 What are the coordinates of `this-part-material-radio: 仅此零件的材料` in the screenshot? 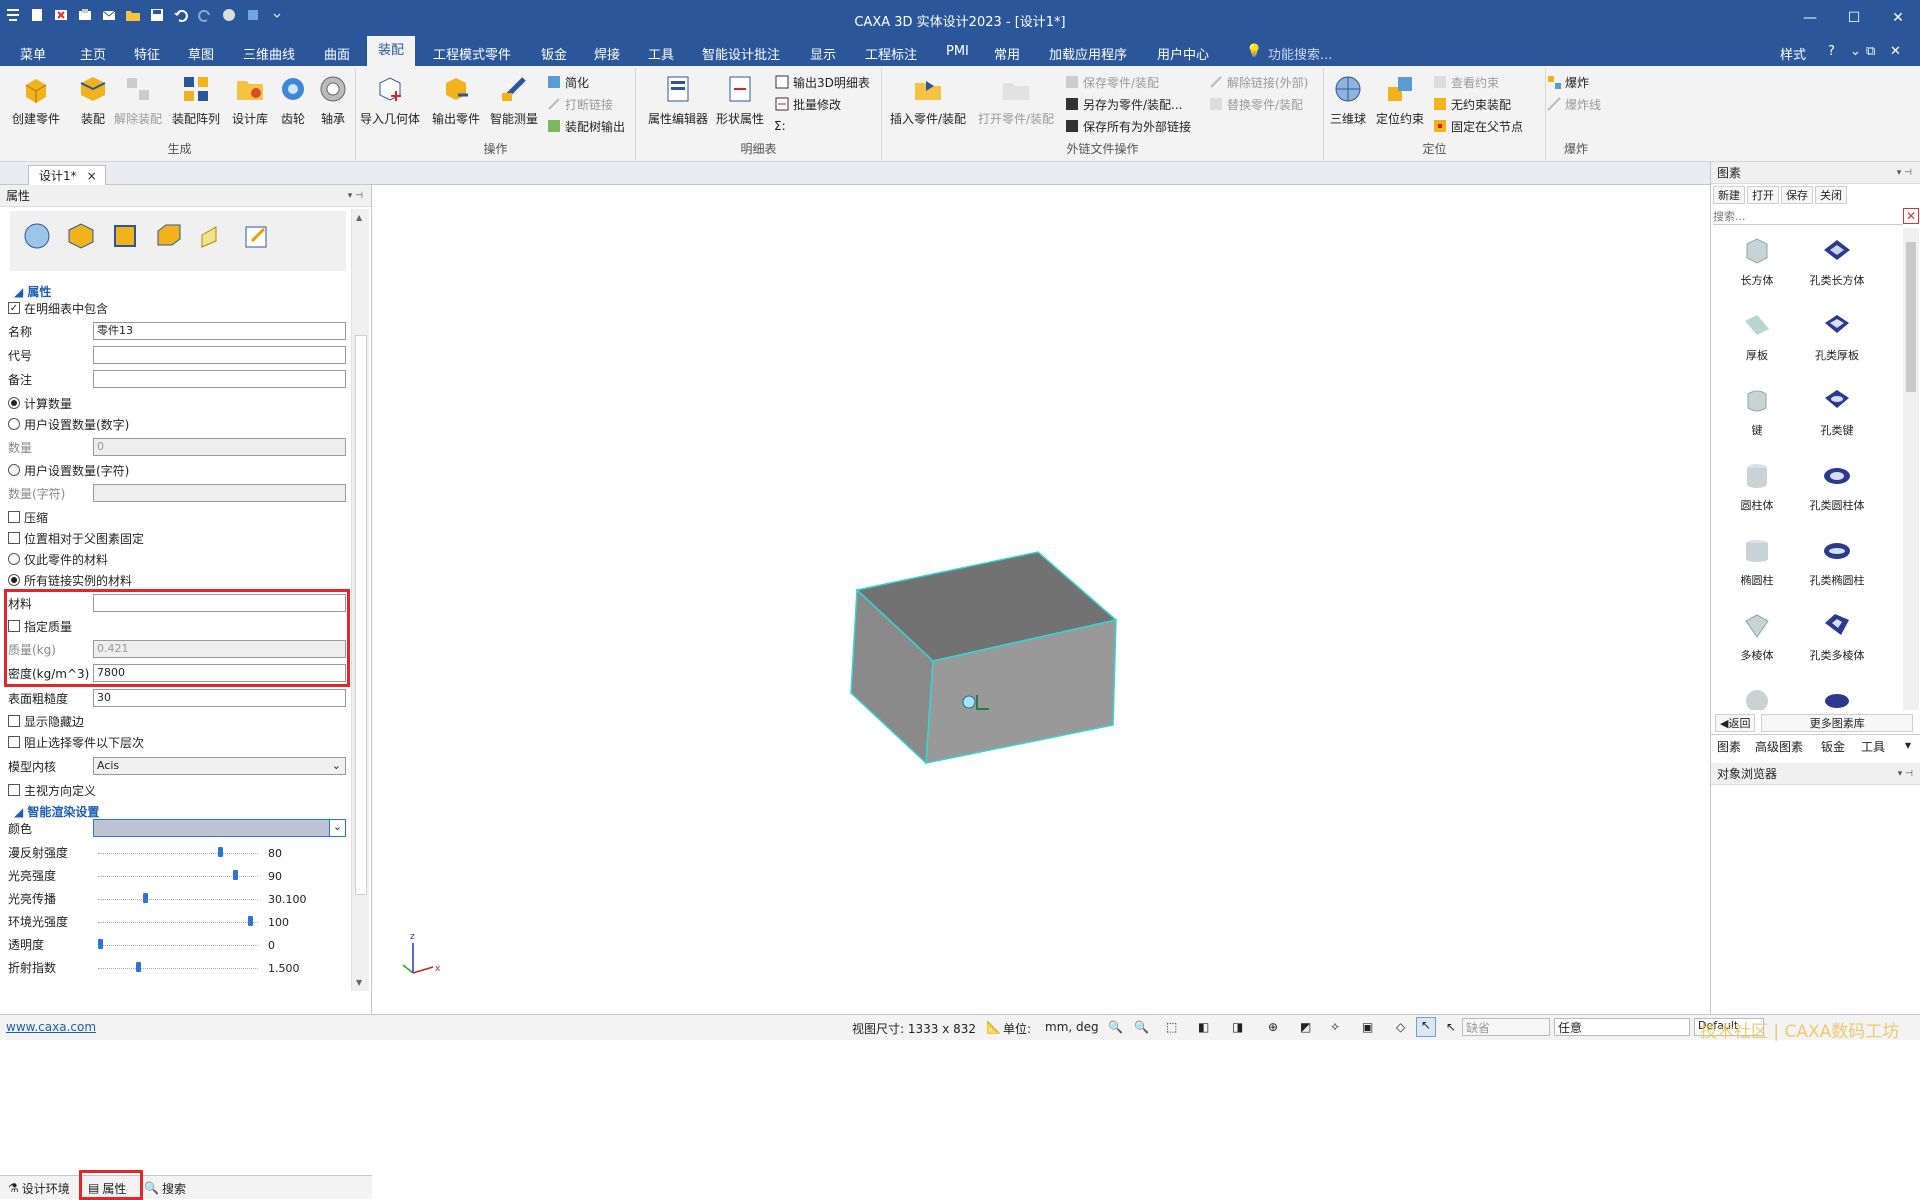 It's located at (58, 559).